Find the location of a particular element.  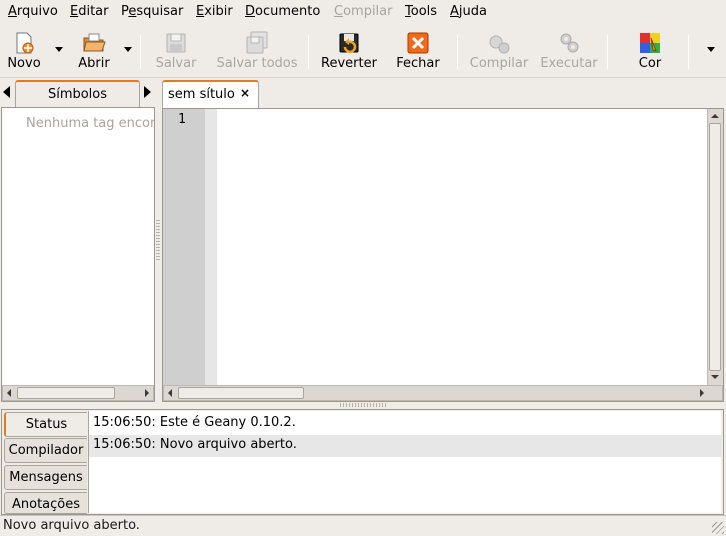

symbols-hscrollbar is located at coordinates (78, 393).